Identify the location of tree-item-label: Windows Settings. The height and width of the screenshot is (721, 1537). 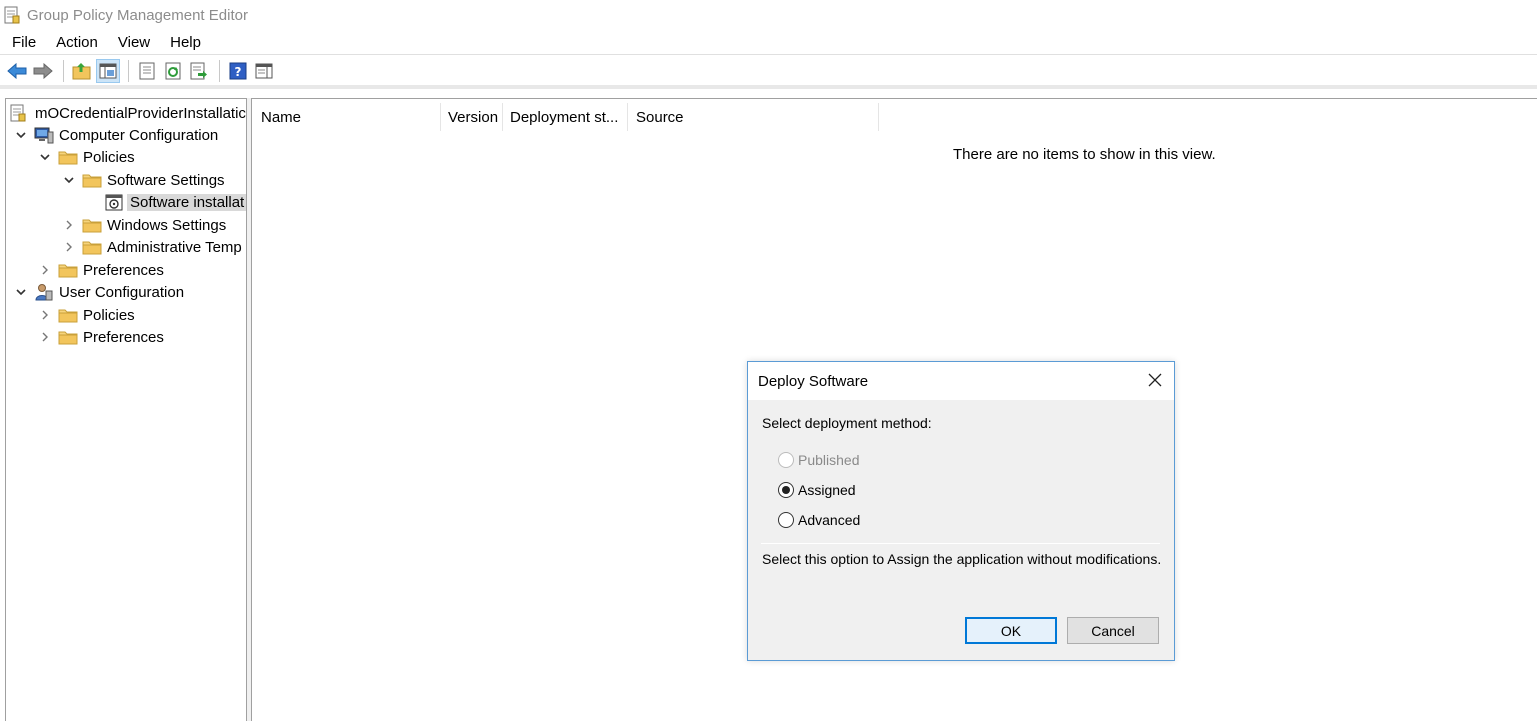
(167, 225).